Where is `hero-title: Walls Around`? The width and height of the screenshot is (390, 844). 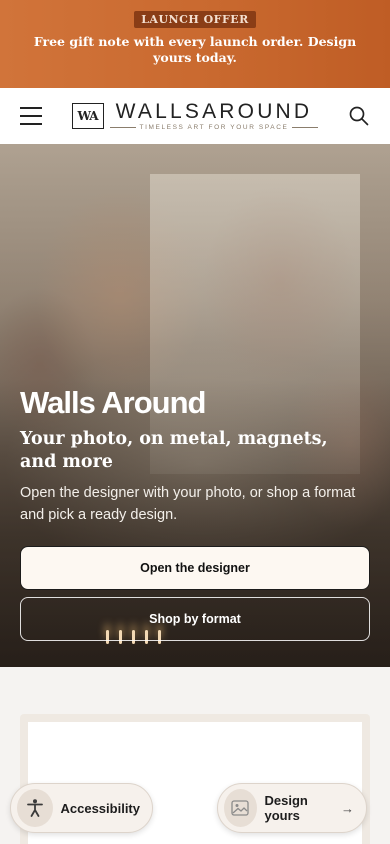 hero-title: Walls Around is located at coordinates (113, 402).